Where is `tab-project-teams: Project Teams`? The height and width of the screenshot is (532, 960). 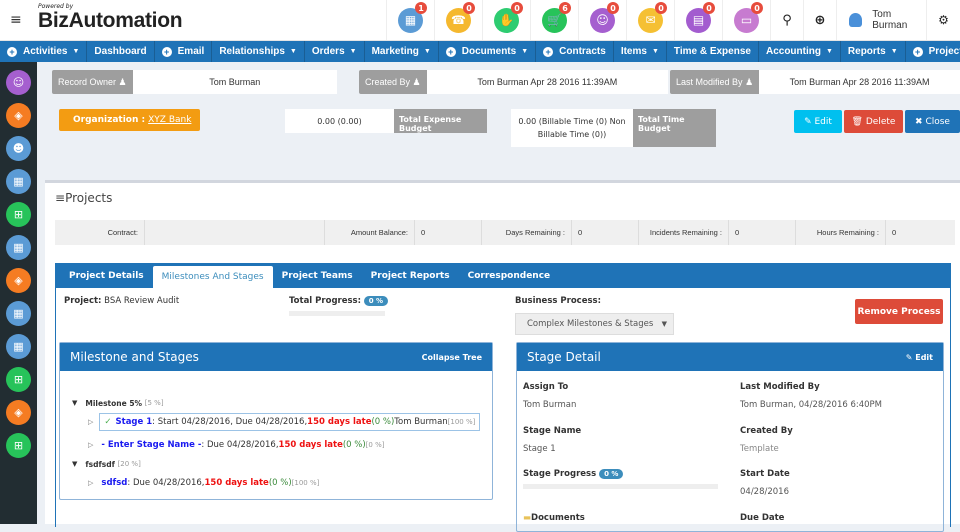 tab-project-teams: Project Teams is located at coordinates (317, 275).